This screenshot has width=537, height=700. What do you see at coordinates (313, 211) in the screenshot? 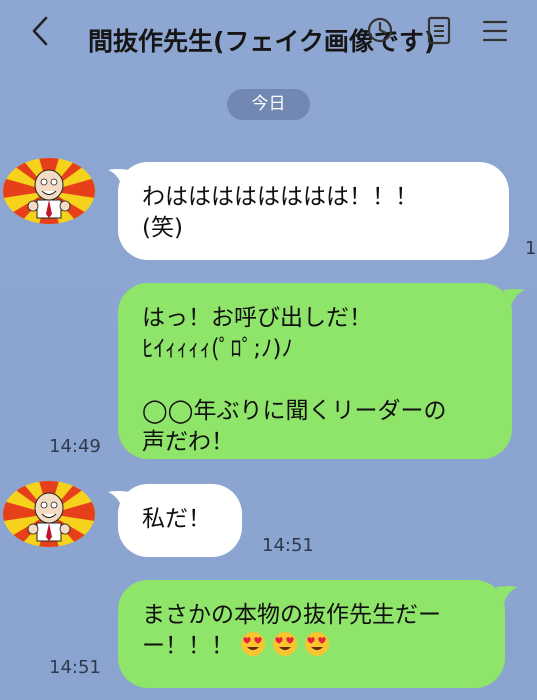
I see `message-bubble-received: わはははははははは！！！ (笑)` at bounding box center [313, 211].